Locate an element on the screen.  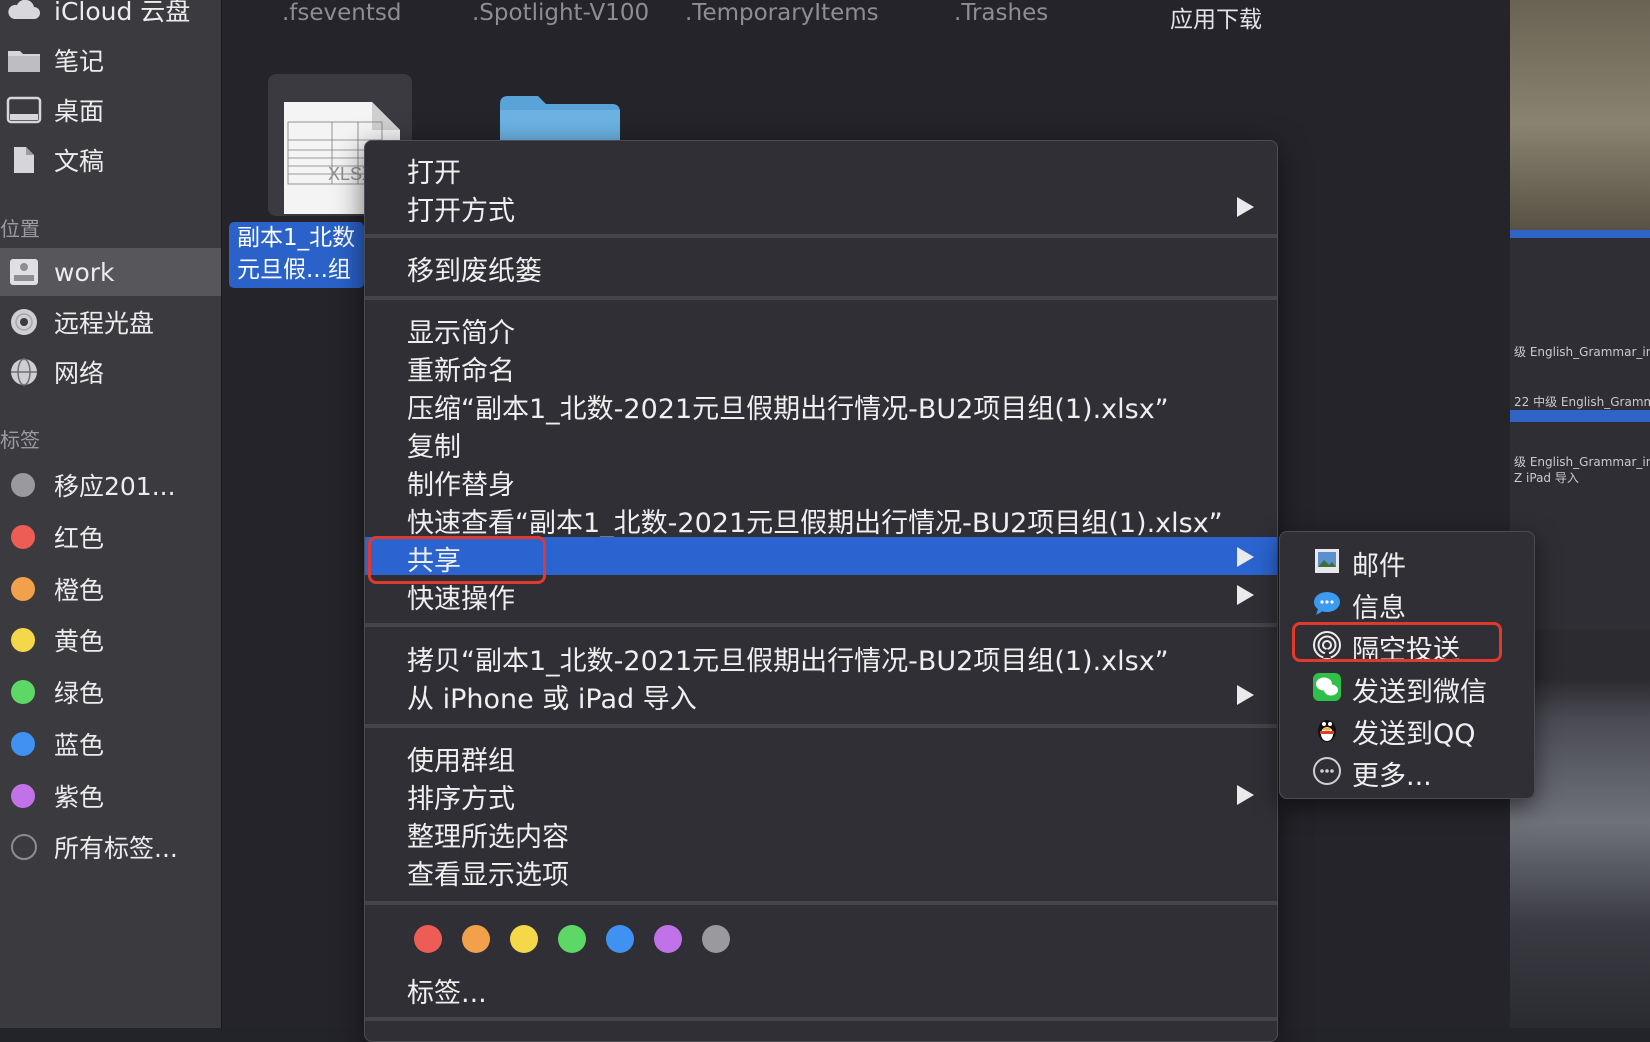
sidebar-item-label: iCloud 云盘 is located at coordinates (122, 13).